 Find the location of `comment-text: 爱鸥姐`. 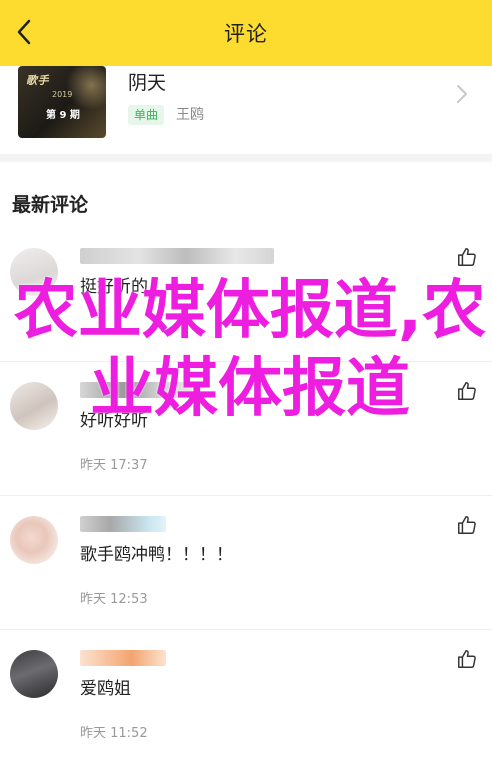

comment-text: 爱鸥姐 is located at coordinates (105, 689).